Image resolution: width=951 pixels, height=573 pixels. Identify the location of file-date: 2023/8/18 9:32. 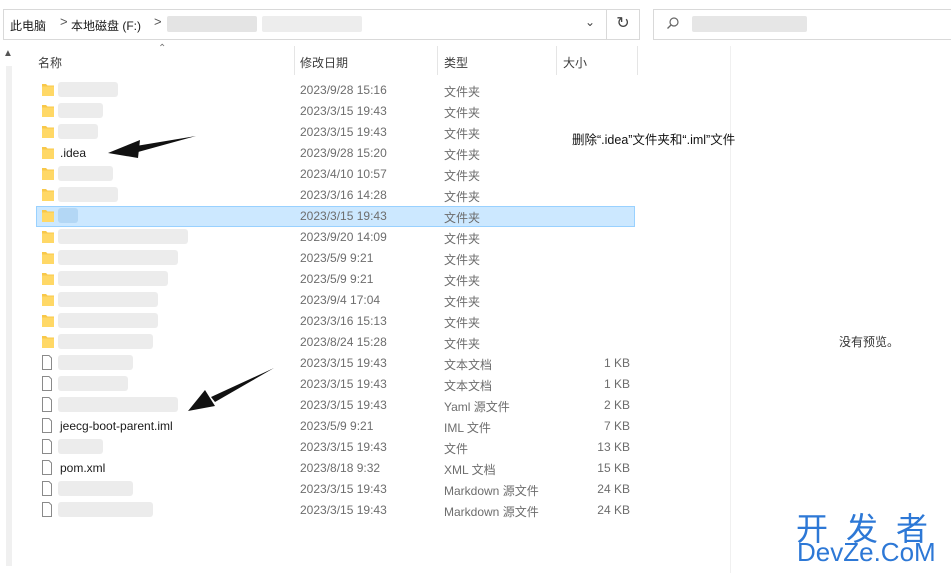
(340, 468).